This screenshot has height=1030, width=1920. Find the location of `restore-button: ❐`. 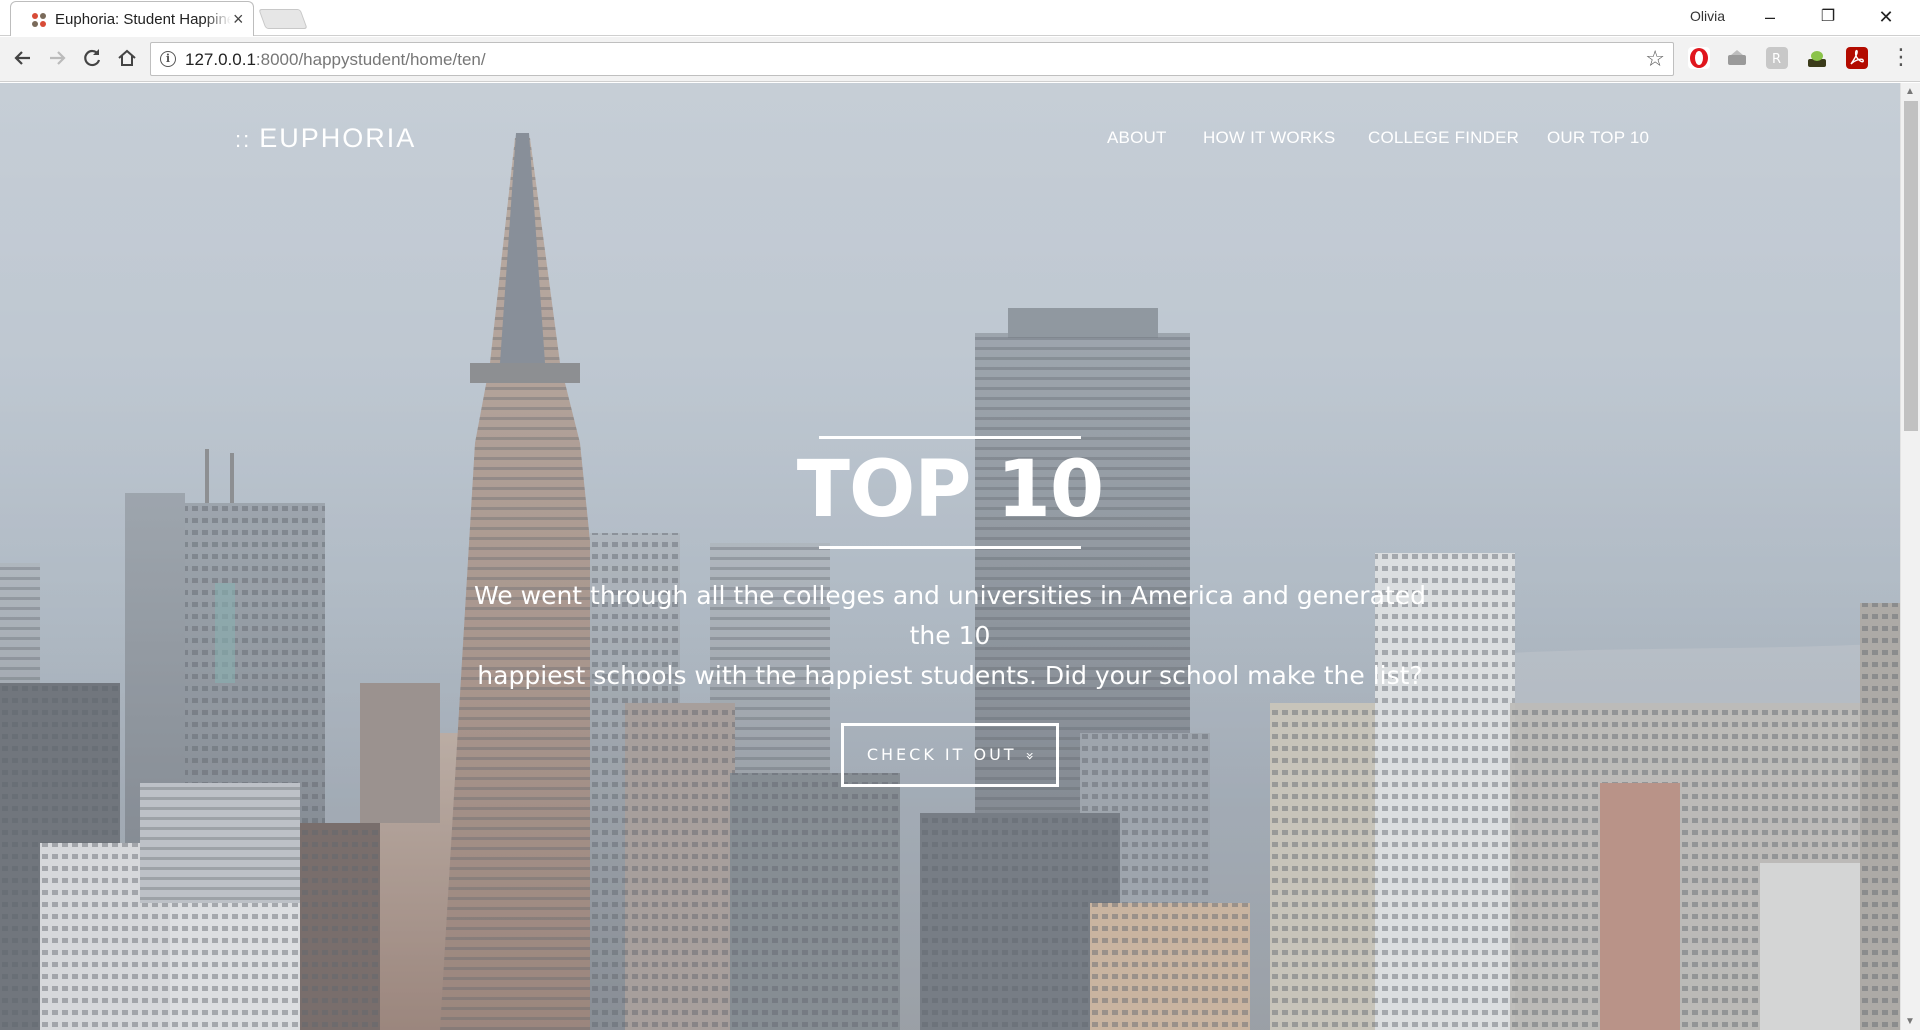

restore-button: ❐ is located at coordinates (1828, 17).